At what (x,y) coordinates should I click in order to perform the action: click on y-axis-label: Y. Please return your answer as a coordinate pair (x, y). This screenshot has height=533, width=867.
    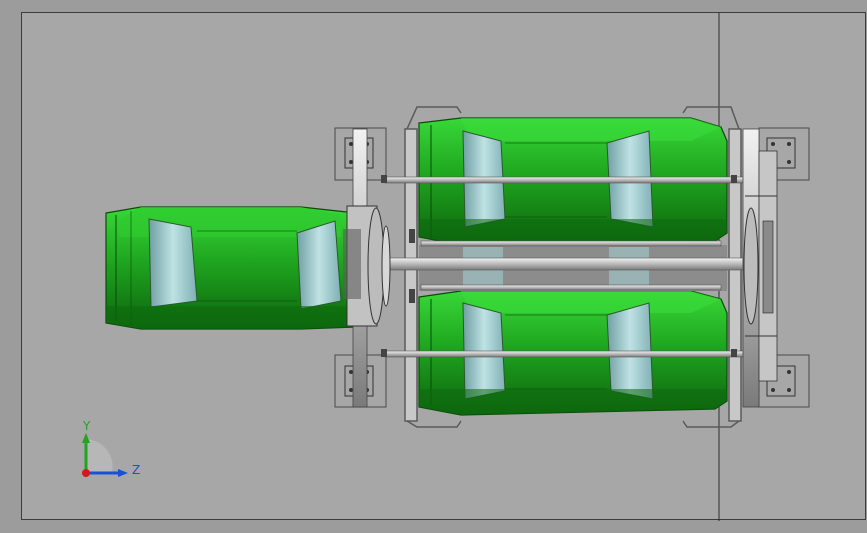
    Looking at the image, I should click on (87, 426).